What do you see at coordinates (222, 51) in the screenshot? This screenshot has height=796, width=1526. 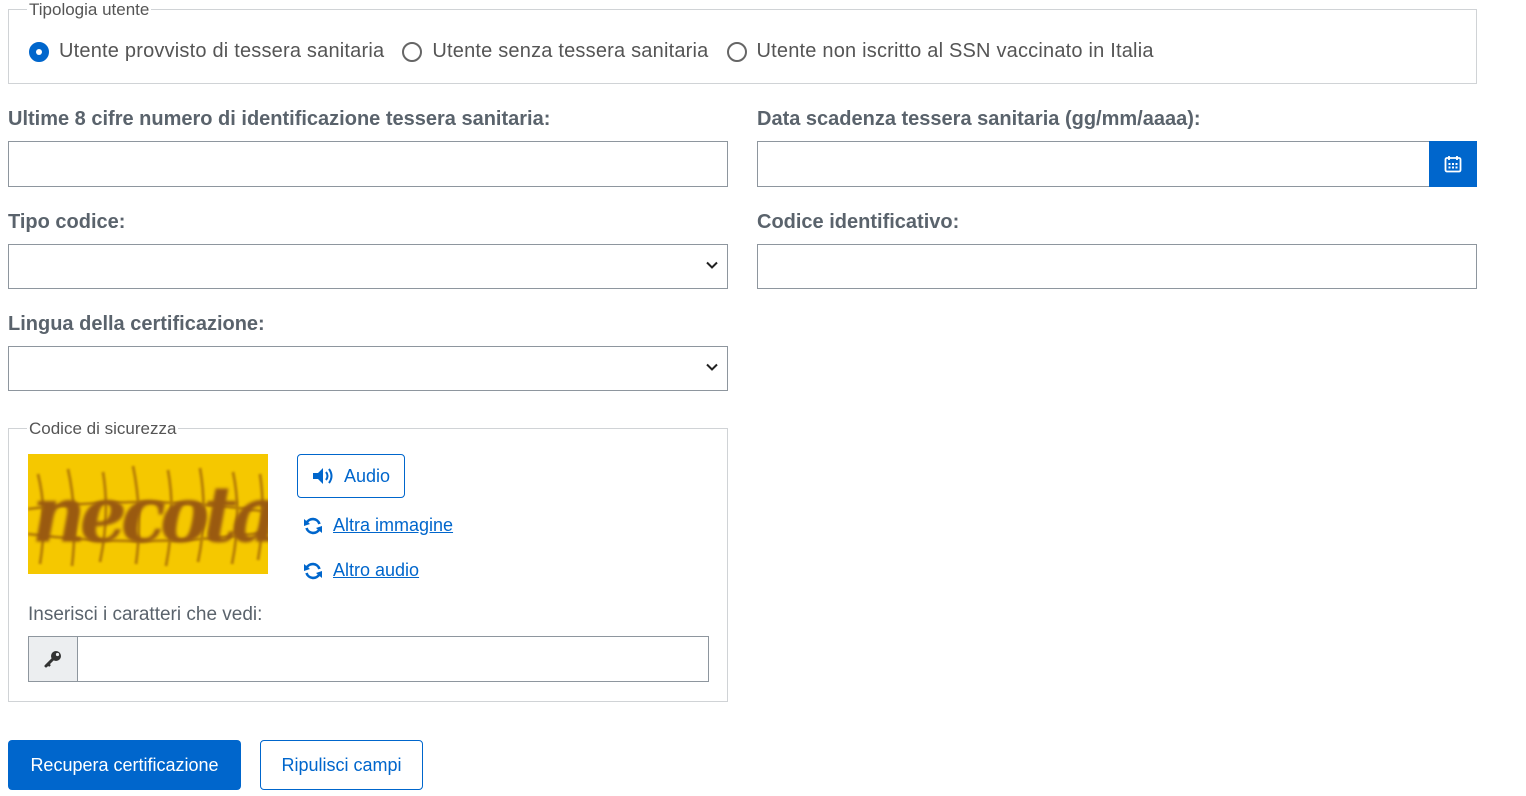 I see `radio-label-provvisto: Utente provvisto di tessera sanitaria` at bounding box center [222, 51].